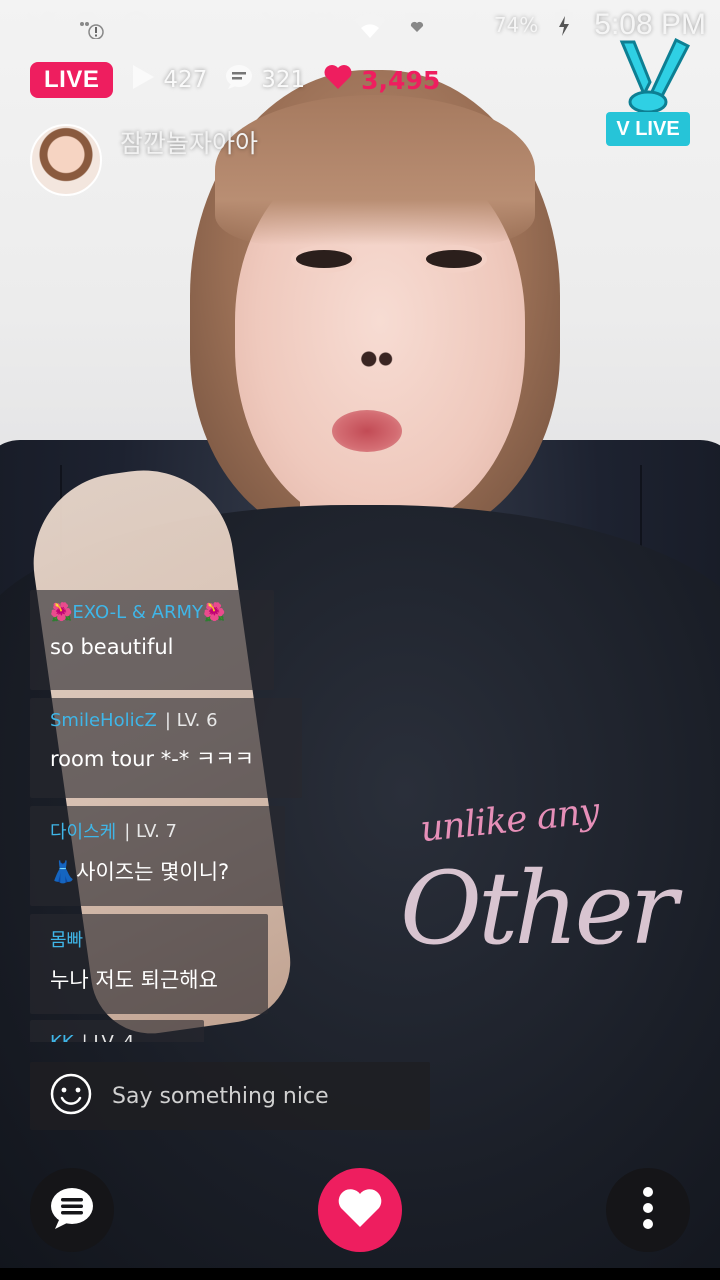  I want to click on more-options-button, so click(648, 1210).